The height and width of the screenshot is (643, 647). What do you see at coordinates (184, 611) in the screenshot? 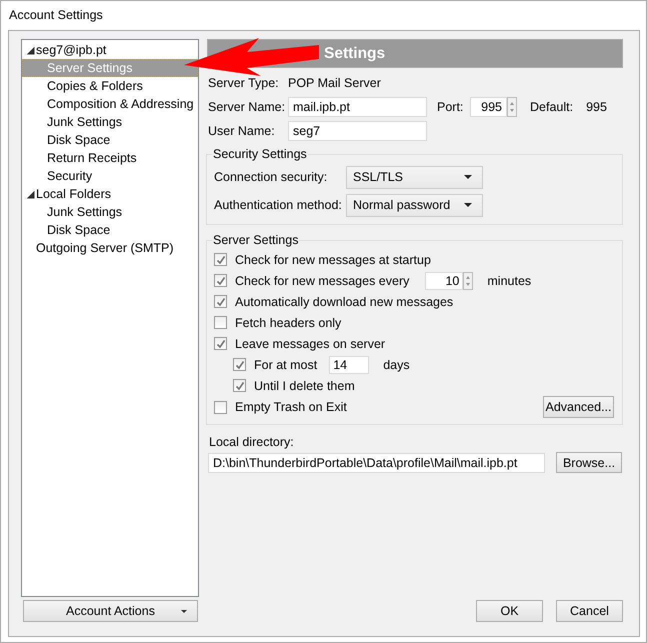
I see `caret-icon` at bounding box center [184, 611].